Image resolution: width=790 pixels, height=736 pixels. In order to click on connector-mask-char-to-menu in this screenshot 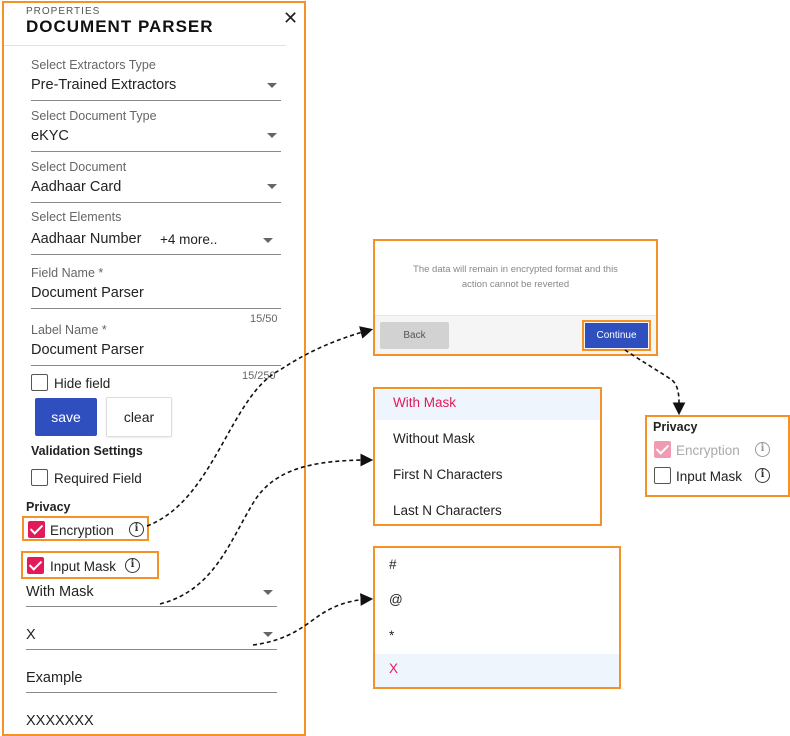, I will do `click(313, 619)`.